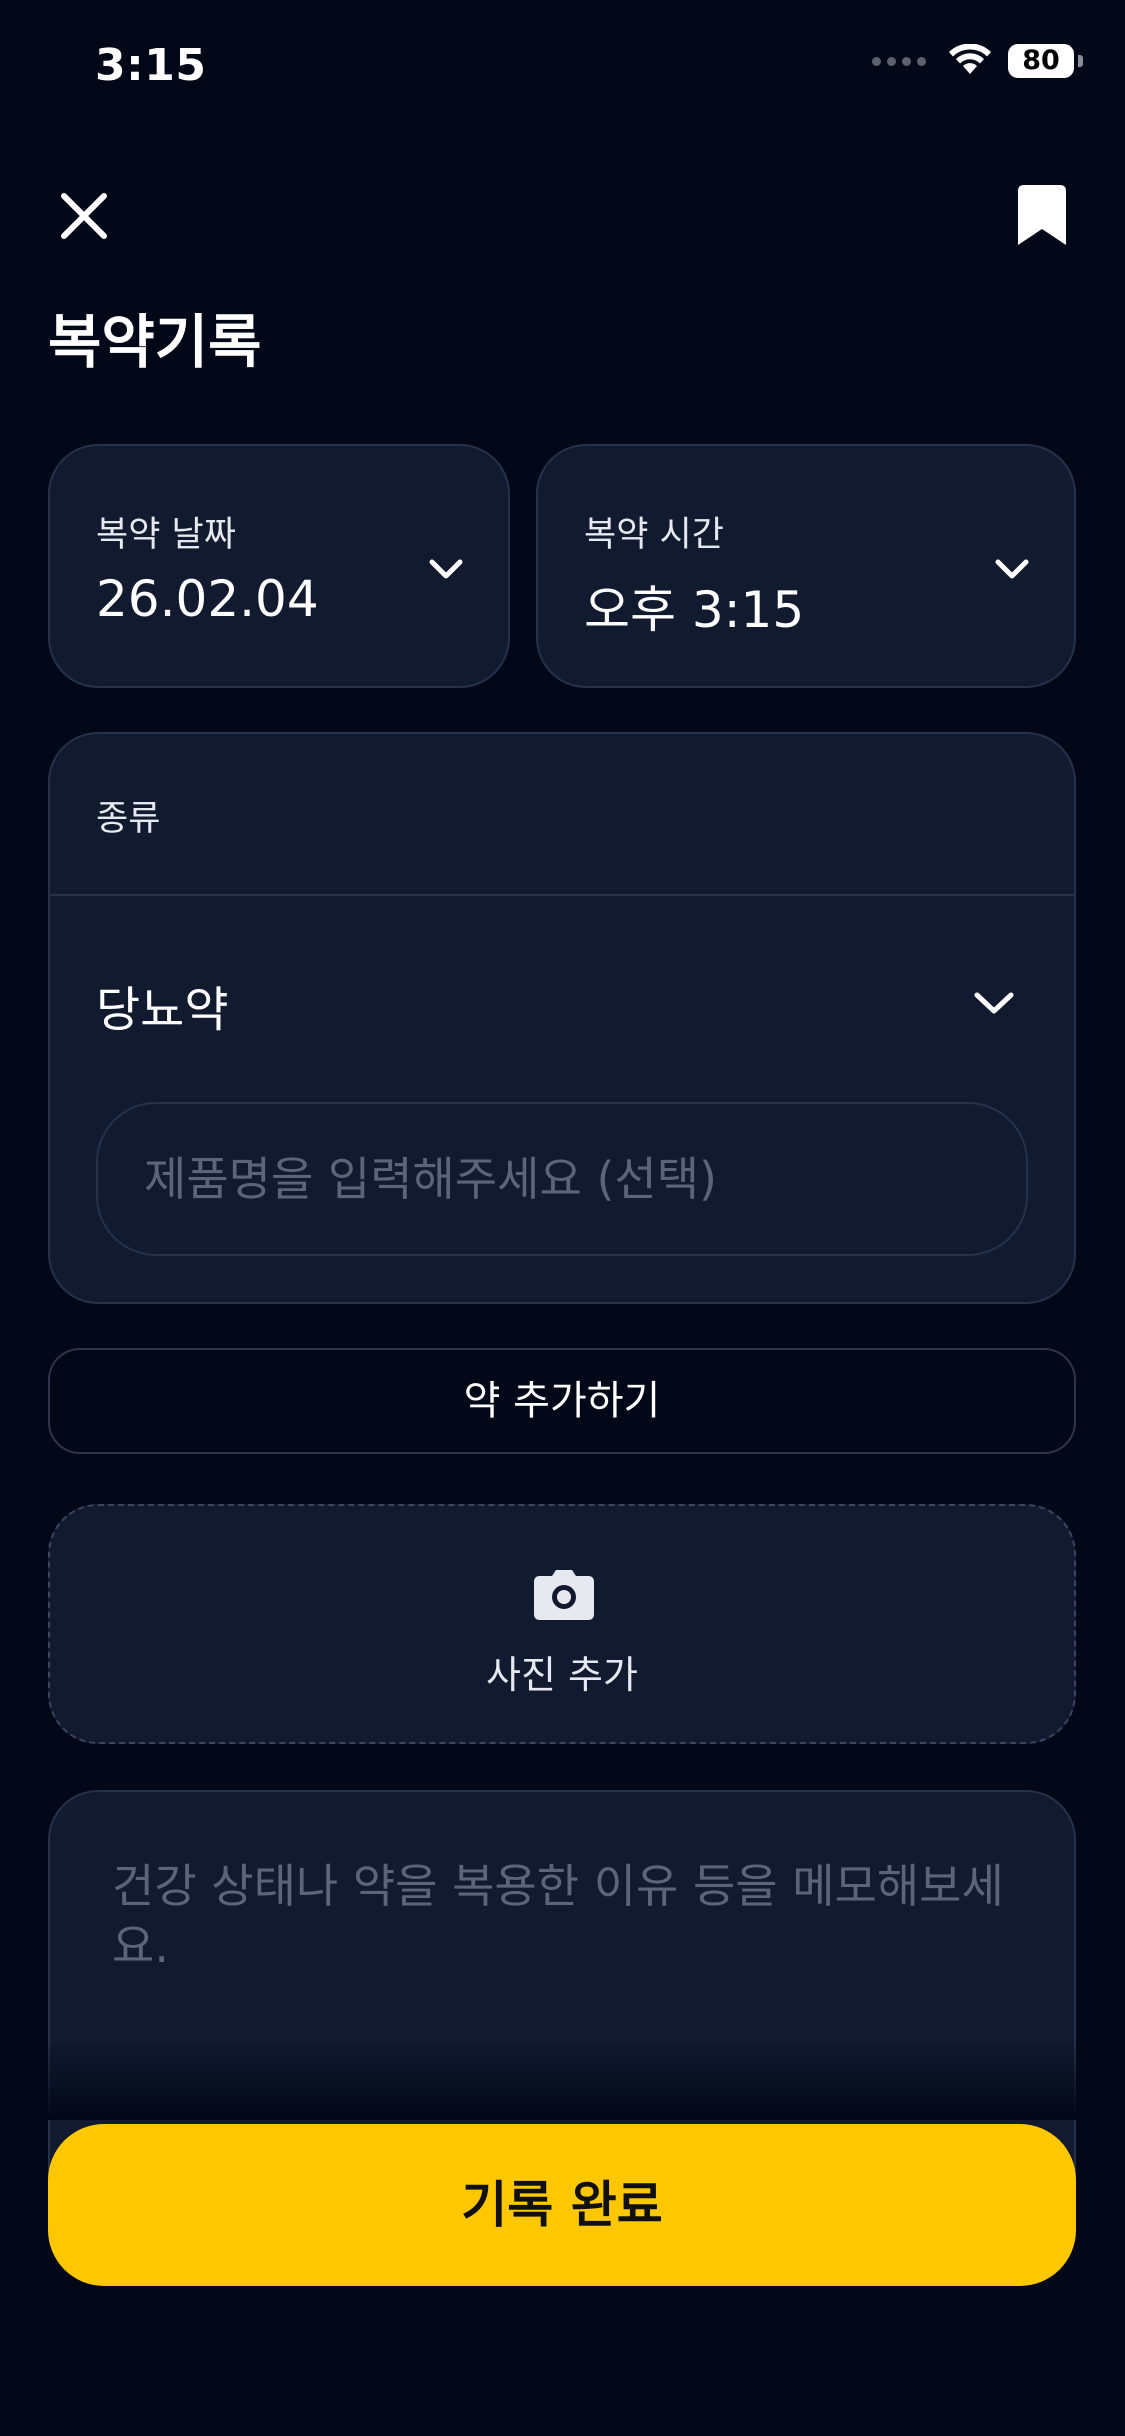 The height and width of the screenshot is (2436, 1125). What do you see at coordinates (562, 1179) in the screenshot?
I see `product-name-input` at bounding box center [562, 1179].